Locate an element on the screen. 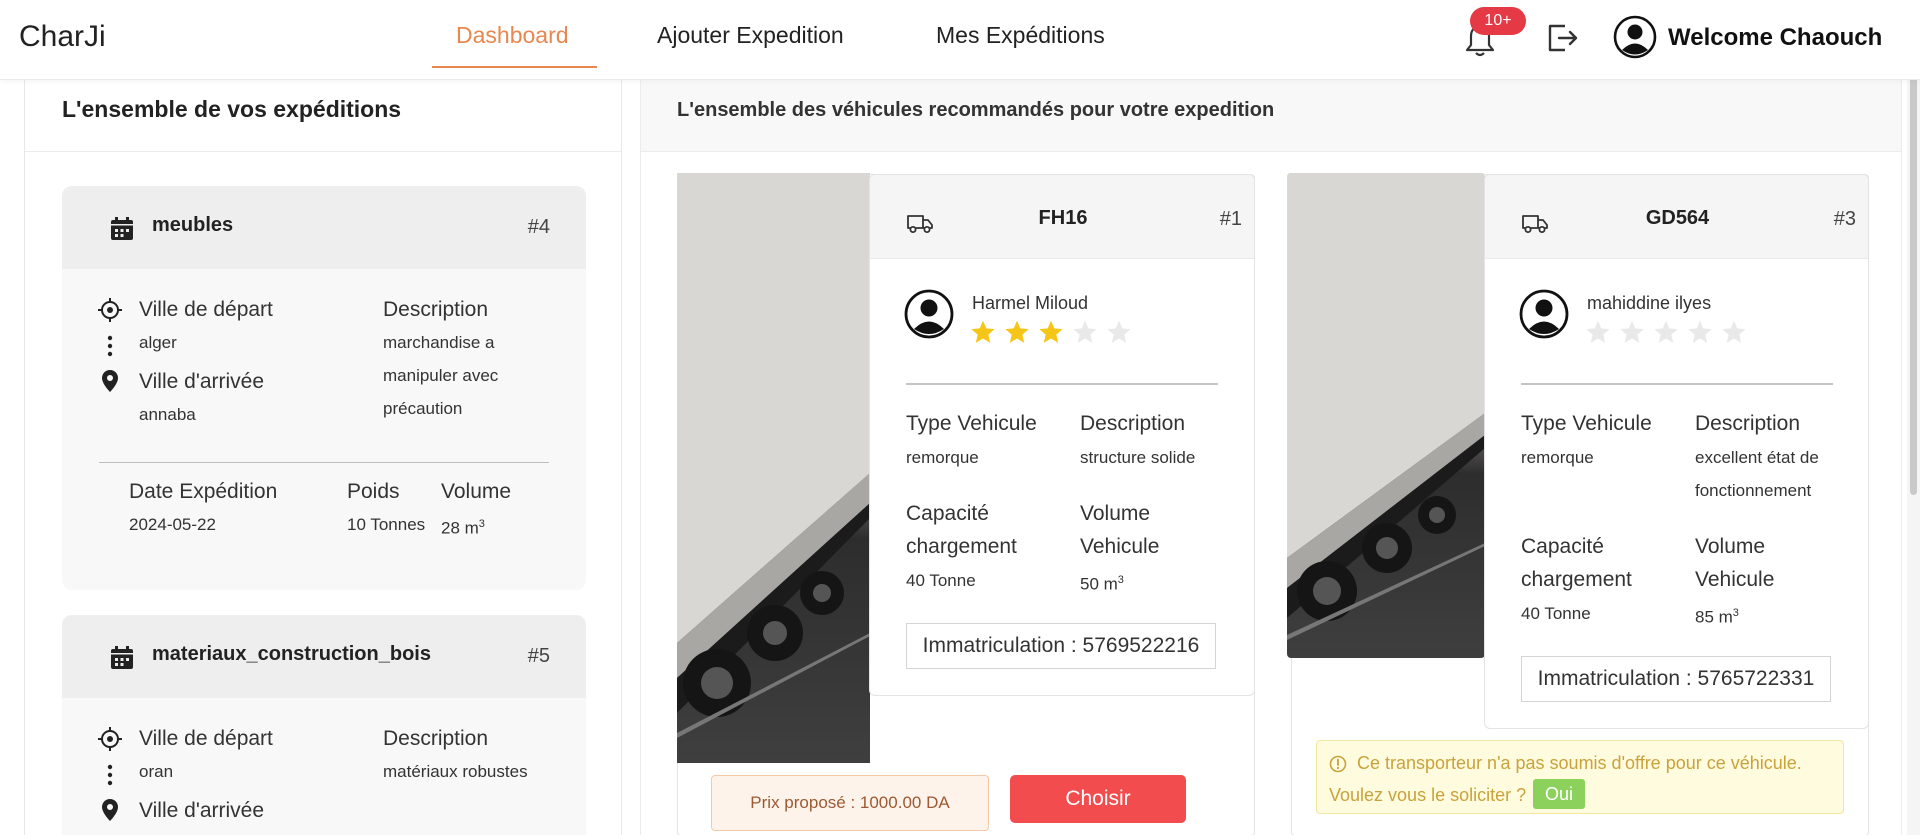 The image size is (1920, 835). volume-value: 50 m3 is located at coordinates (1102, 582).